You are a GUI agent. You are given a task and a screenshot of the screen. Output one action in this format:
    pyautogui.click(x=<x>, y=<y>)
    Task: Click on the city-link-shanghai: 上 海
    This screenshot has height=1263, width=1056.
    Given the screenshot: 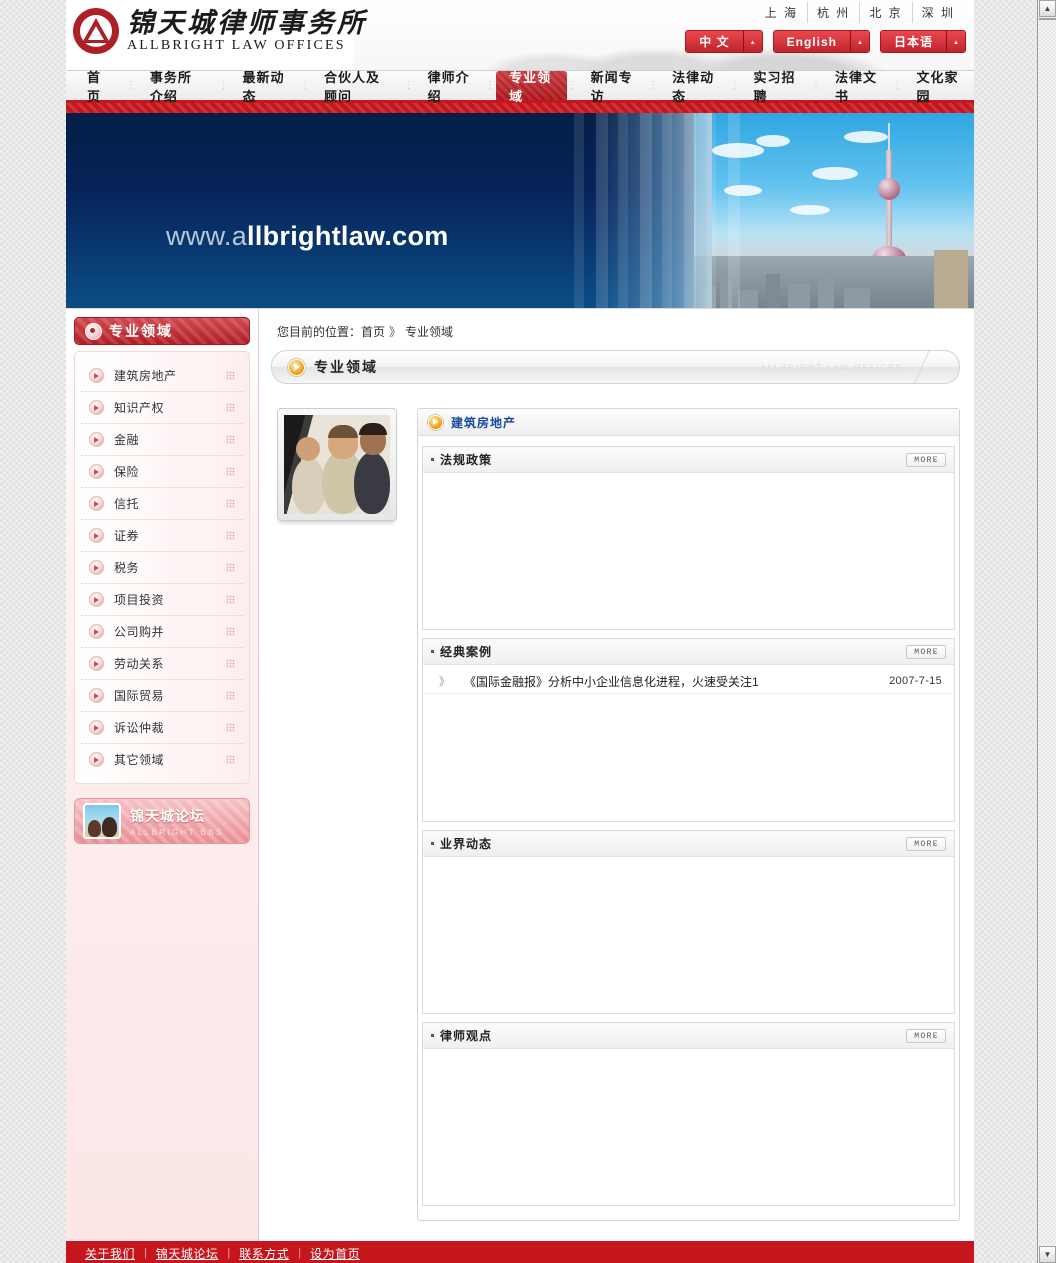 What is the action you would take?
    pyautogui.click(x=782, y=12)
    